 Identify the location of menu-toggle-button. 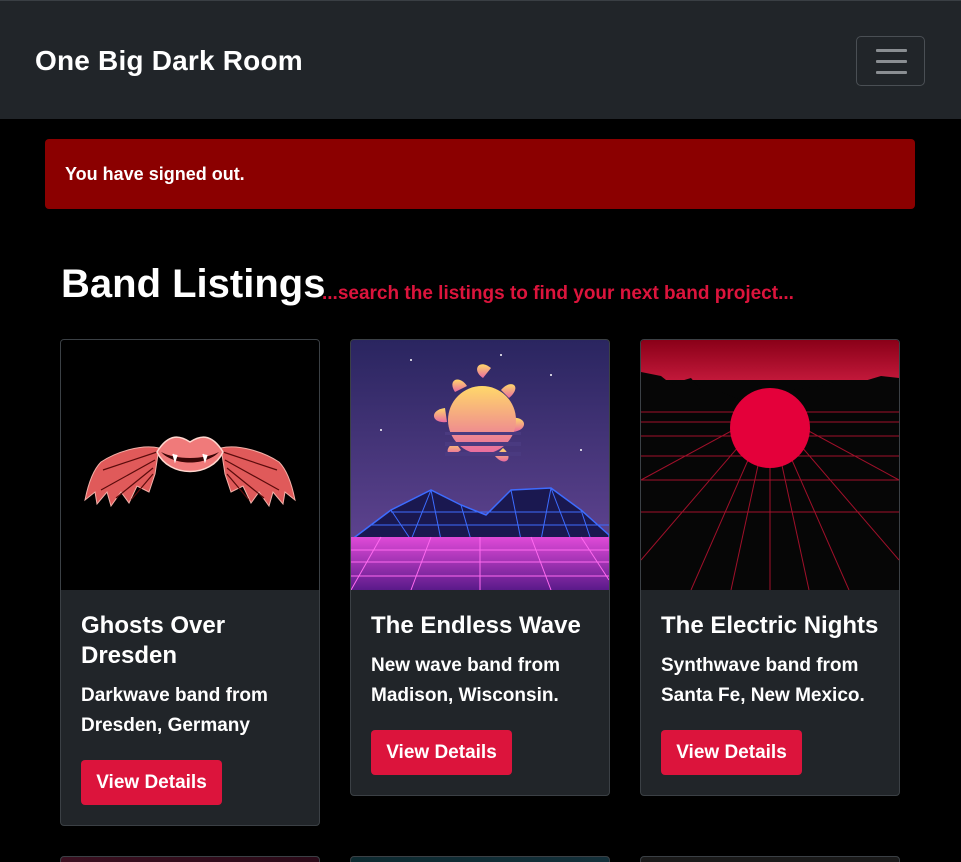
(890, 61).